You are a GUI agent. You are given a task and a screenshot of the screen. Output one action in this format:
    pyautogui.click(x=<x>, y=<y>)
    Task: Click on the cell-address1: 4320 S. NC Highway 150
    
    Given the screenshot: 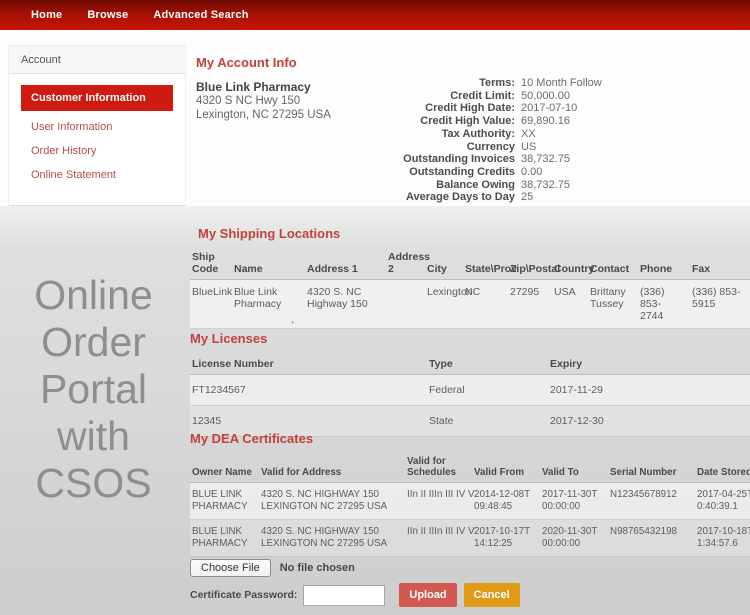 What is the action you would take?
    pyautogui.click(x=345, y=304)
    